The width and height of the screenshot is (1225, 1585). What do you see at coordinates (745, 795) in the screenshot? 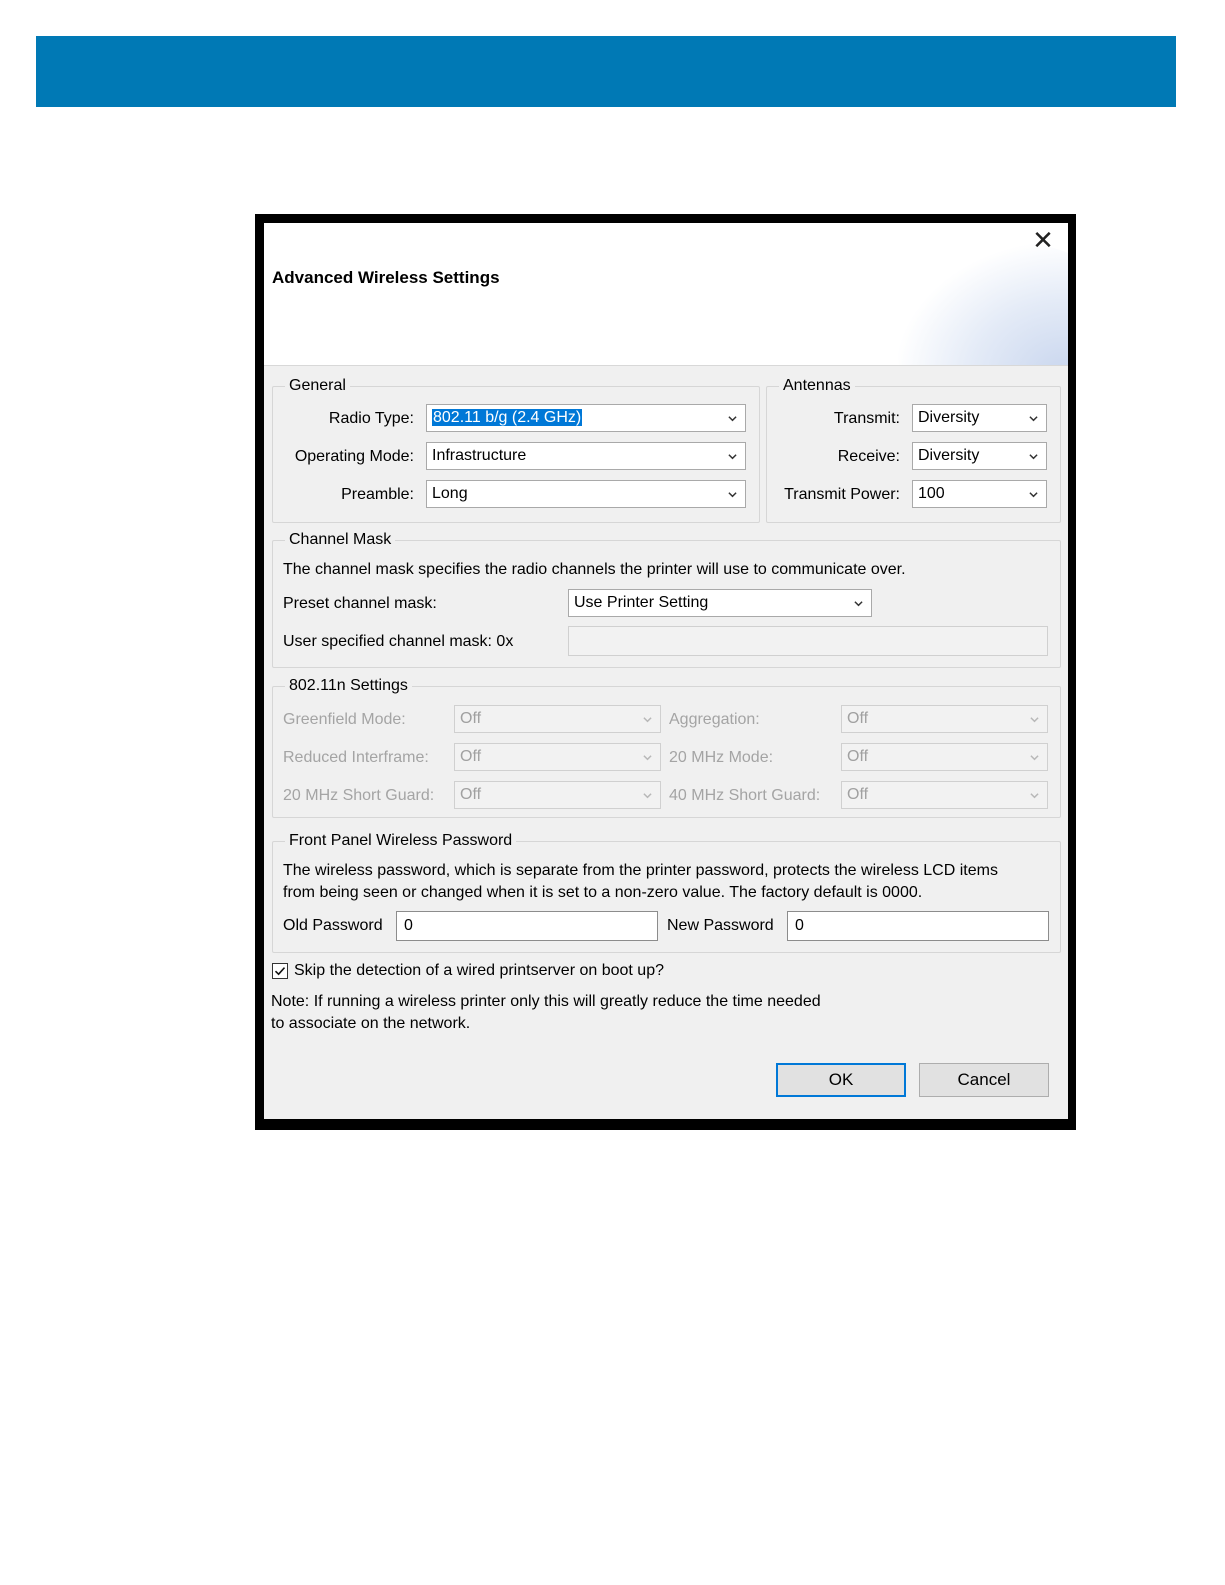
I see `short-guard-40-label: 40 MHz Short Guard:` at bounding box center [745, 795].